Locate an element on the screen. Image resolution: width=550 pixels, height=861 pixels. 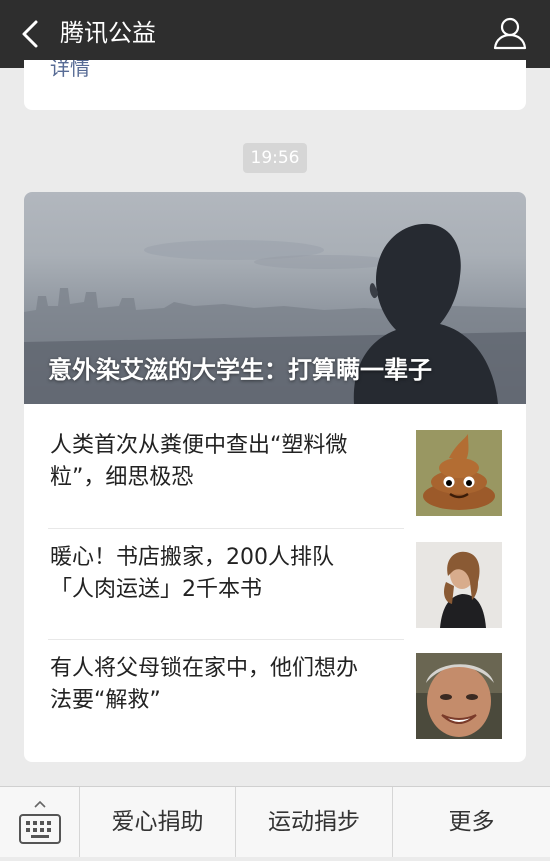
profile-button is located at coordinates (510, 33).